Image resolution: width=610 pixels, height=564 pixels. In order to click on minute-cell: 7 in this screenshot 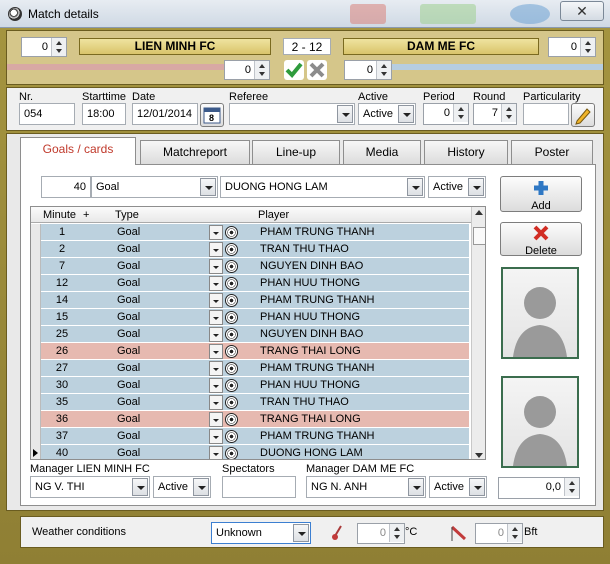, I will do `click(62, 266)`.